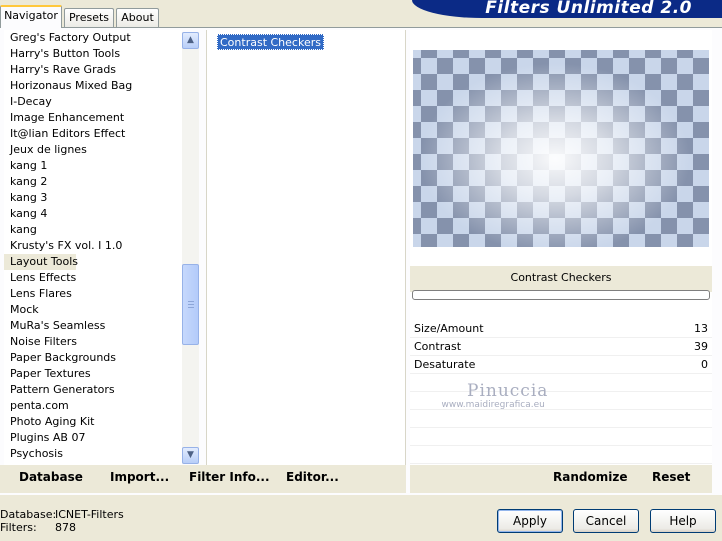 Image resolution: width=722 pixels, height=541 pixels. Describe the element at coordinates (704, 365) in the screenshot. I see `param-value: 0` at that location.